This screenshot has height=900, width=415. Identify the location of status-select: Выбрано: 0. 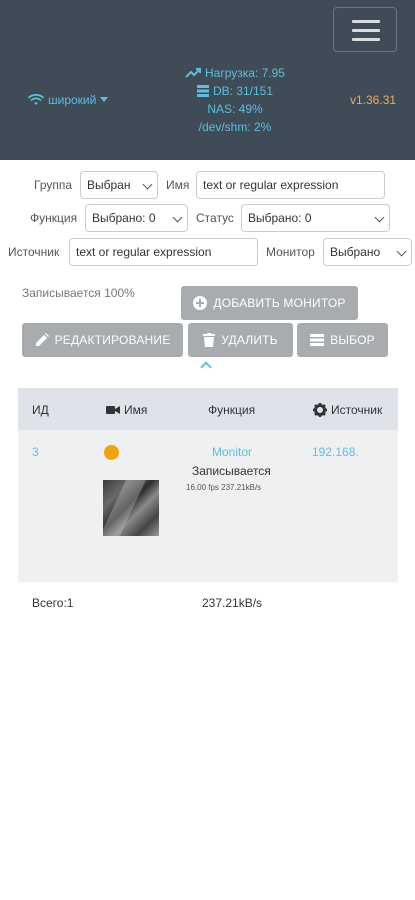
(315, 218).